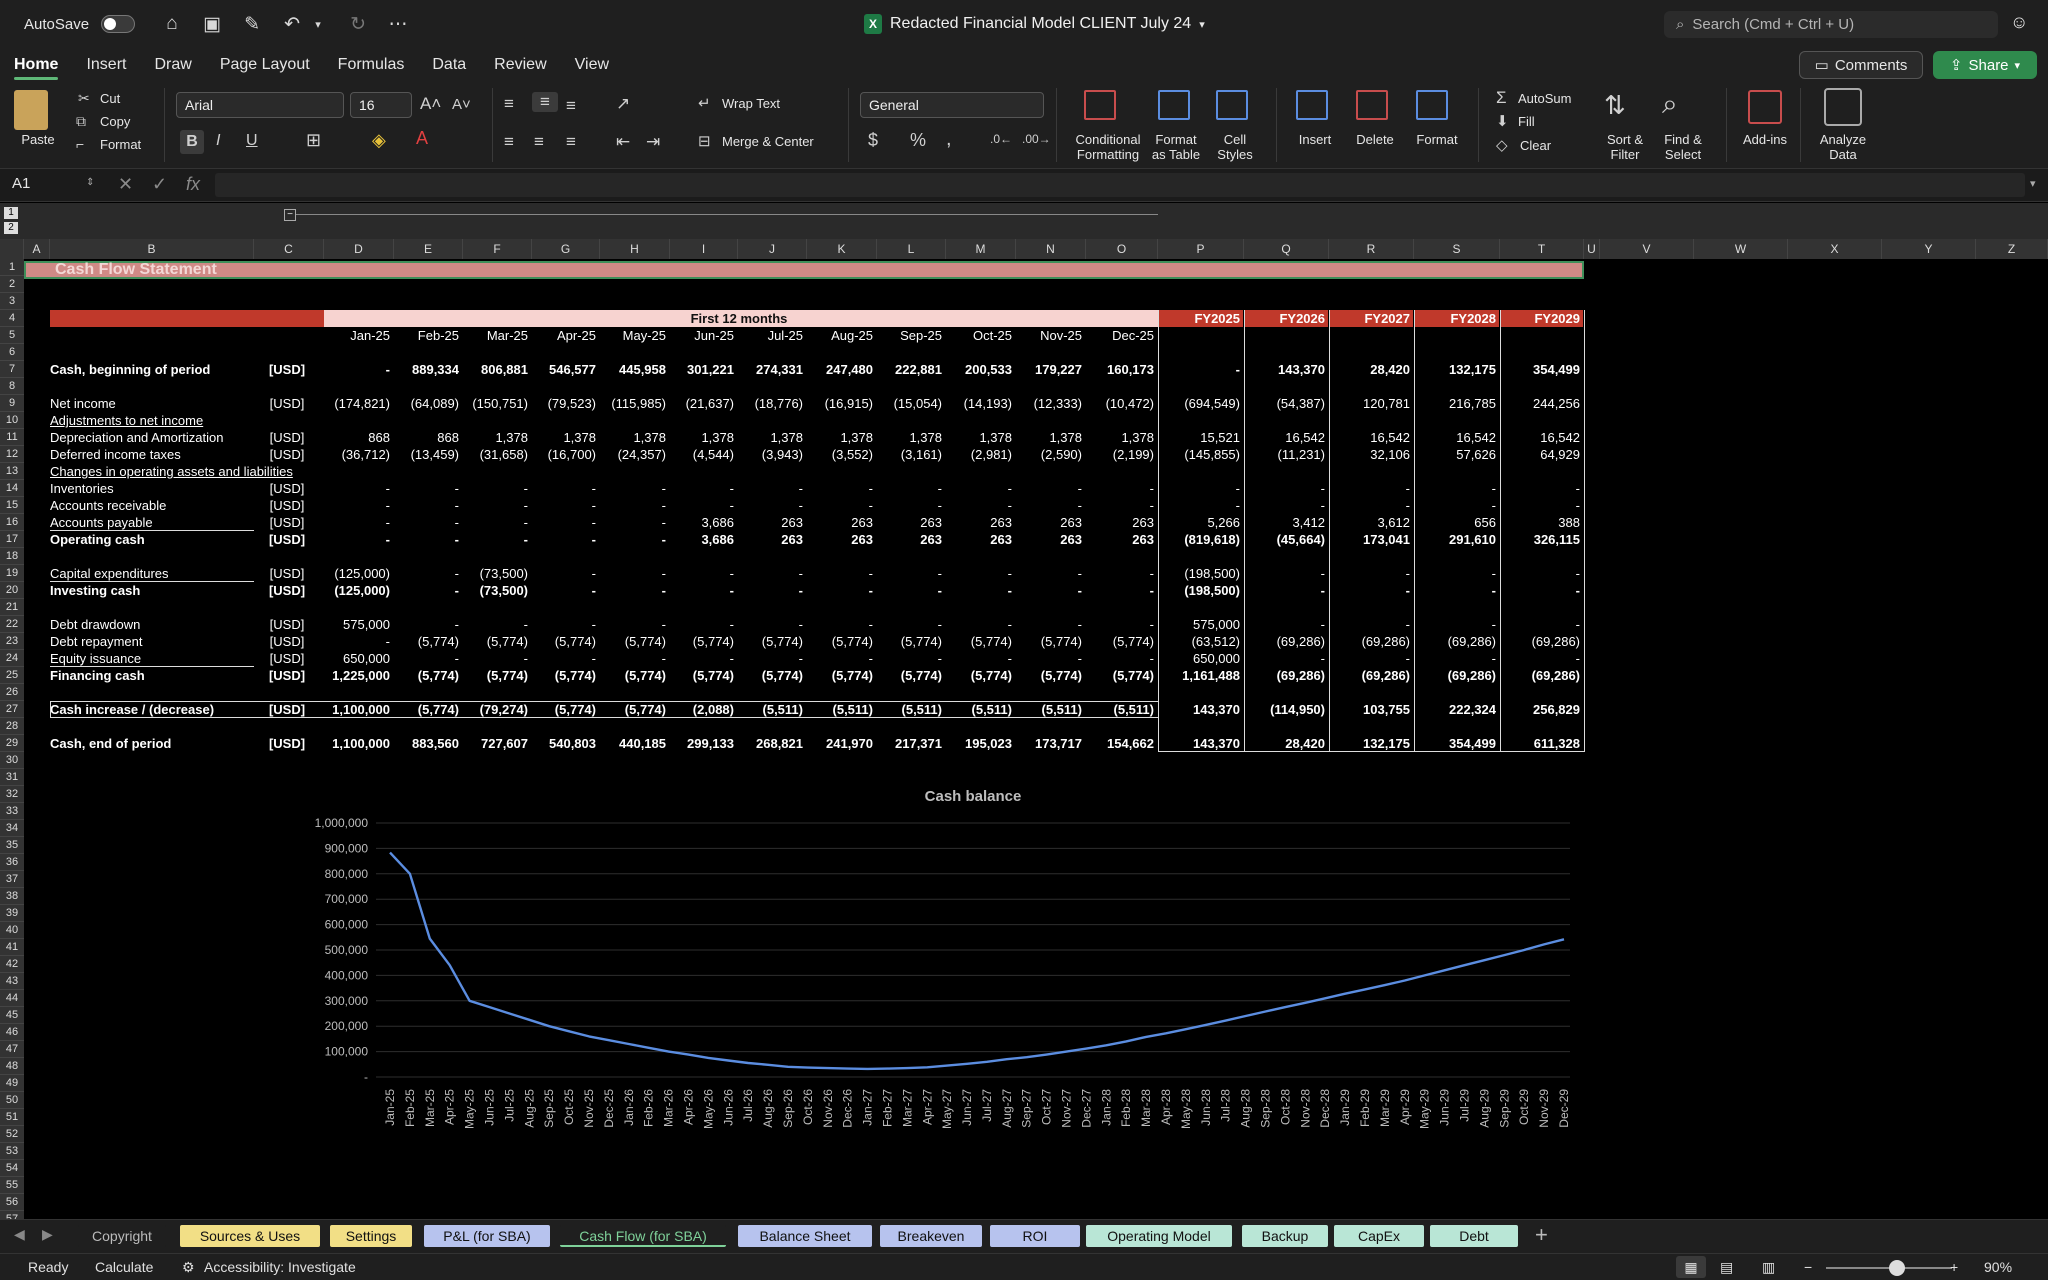  Describe the element at coordinates (252, 24) in the screenshot. I see `save-as-icon: ✎` at that location.